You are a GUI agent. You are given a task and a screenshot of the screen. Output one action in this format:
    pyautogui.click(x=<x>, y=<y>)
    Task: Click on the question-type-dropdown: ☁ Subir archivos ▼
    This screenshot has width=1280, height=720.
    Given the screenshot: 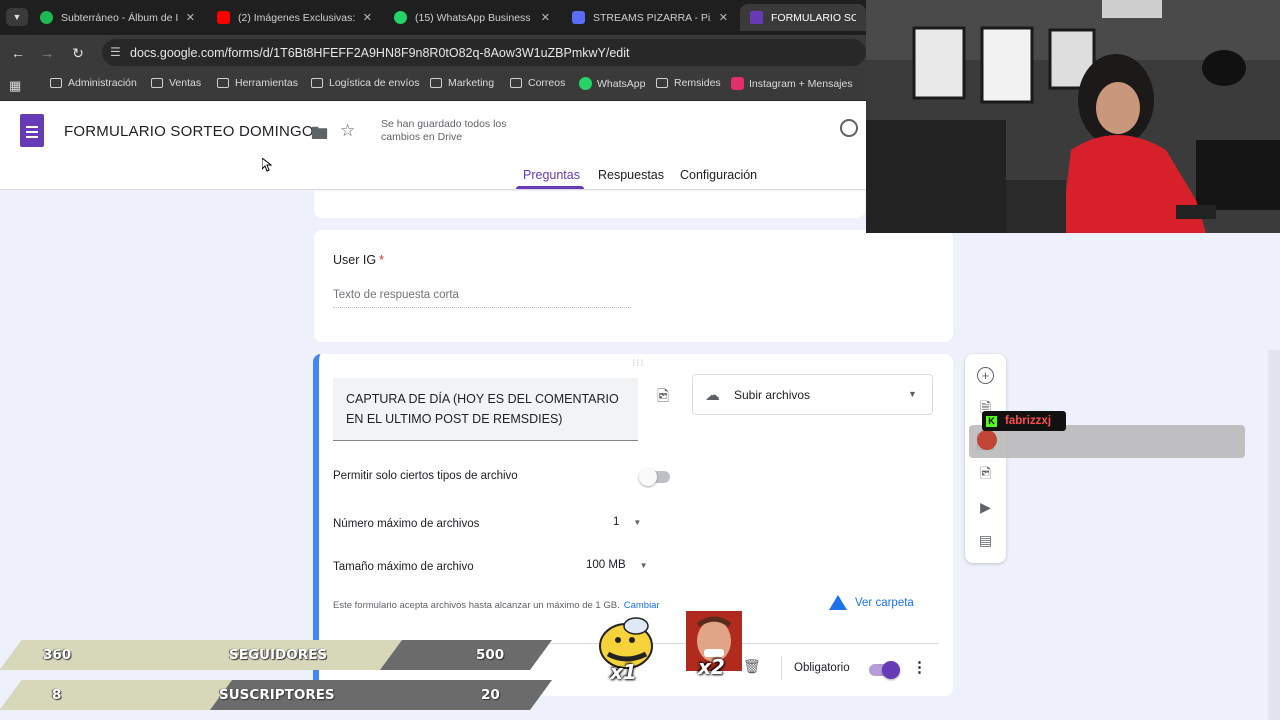 What is the action you would take?
    pyautogui.click(x=812, y=394)
    